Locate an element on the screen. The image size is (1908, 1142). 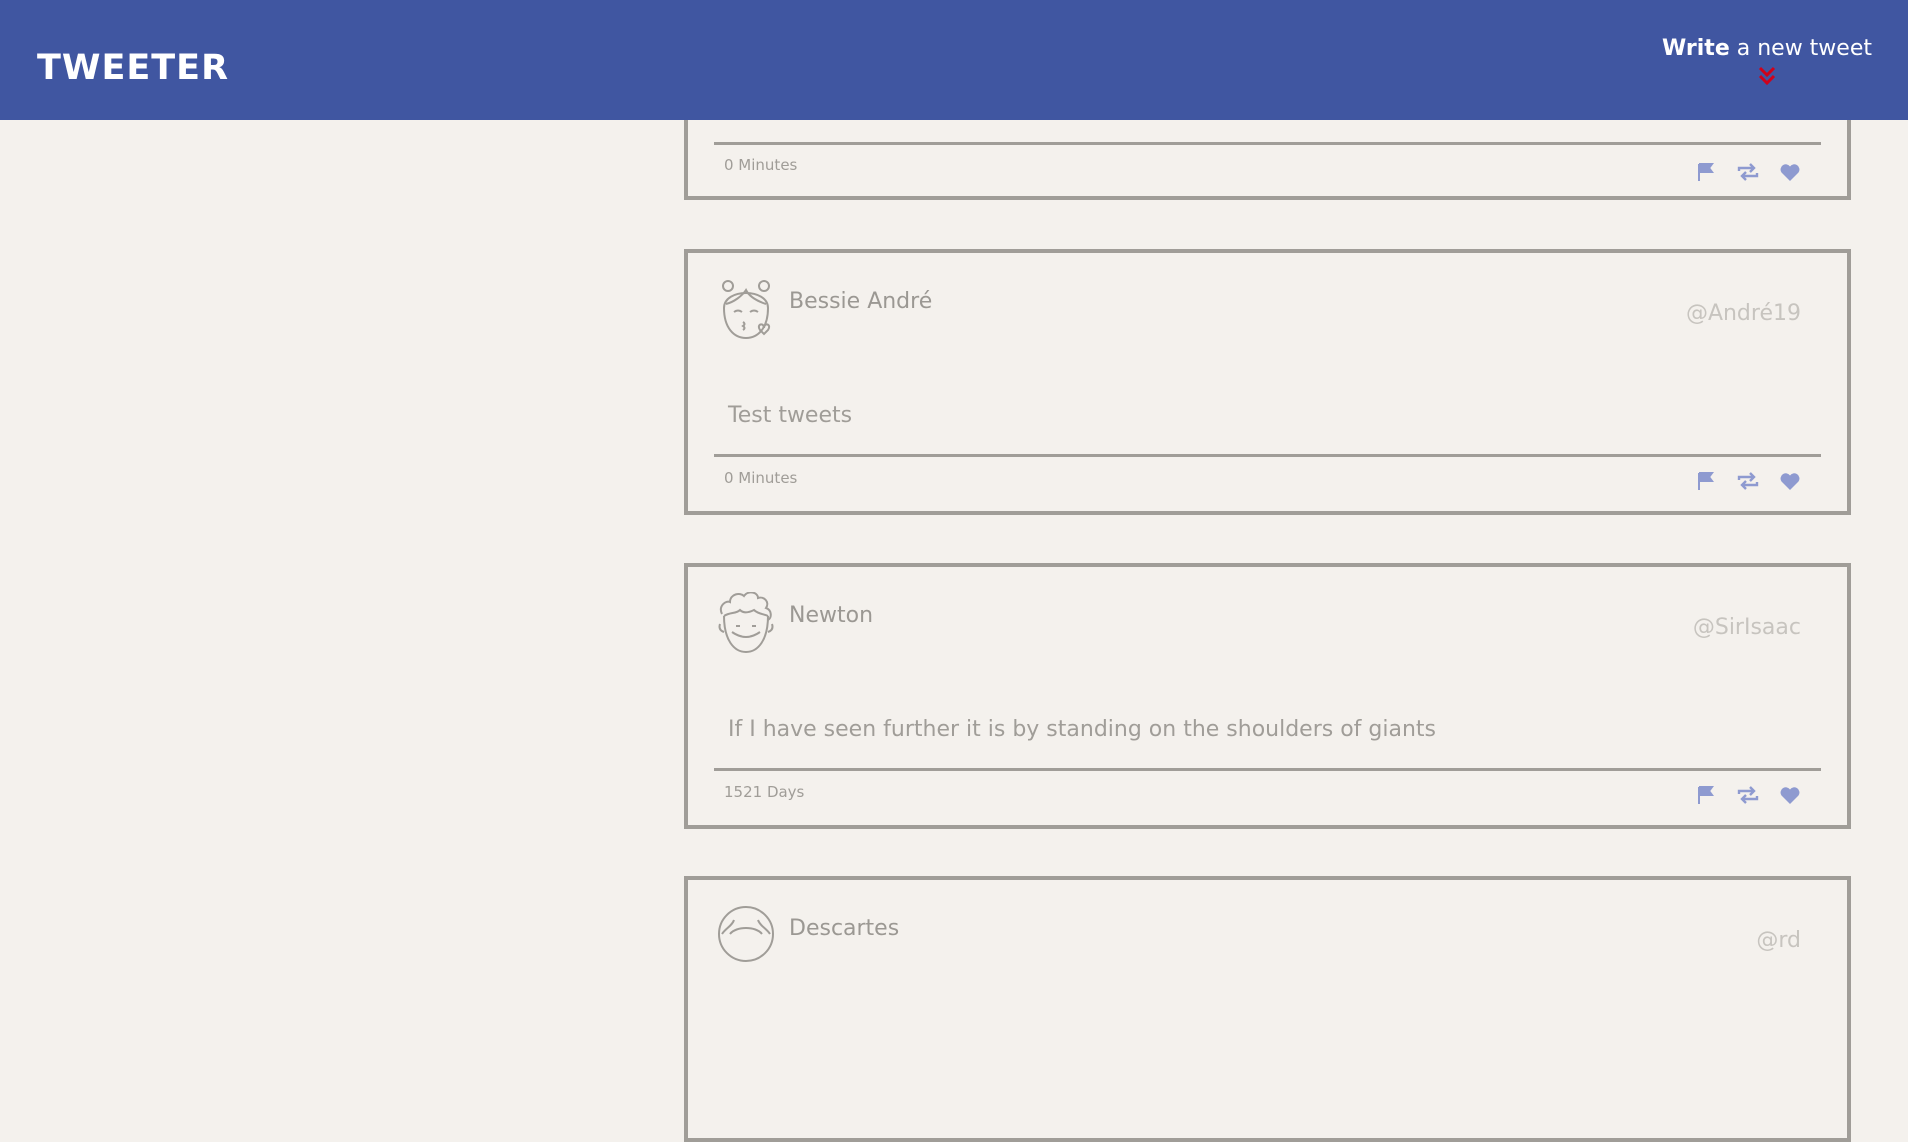
tweet-author-handle: @rd is located at coordinates (1778, 940).